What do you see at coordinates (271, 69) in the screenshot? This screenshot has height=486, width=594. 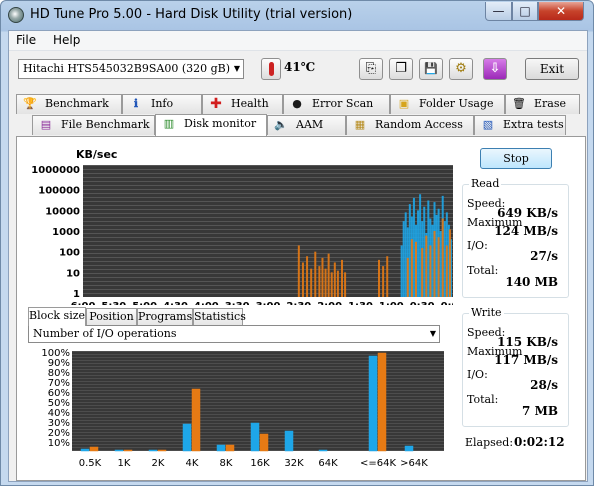 I see `thermometer-icon` at bounding box center [271, 69].